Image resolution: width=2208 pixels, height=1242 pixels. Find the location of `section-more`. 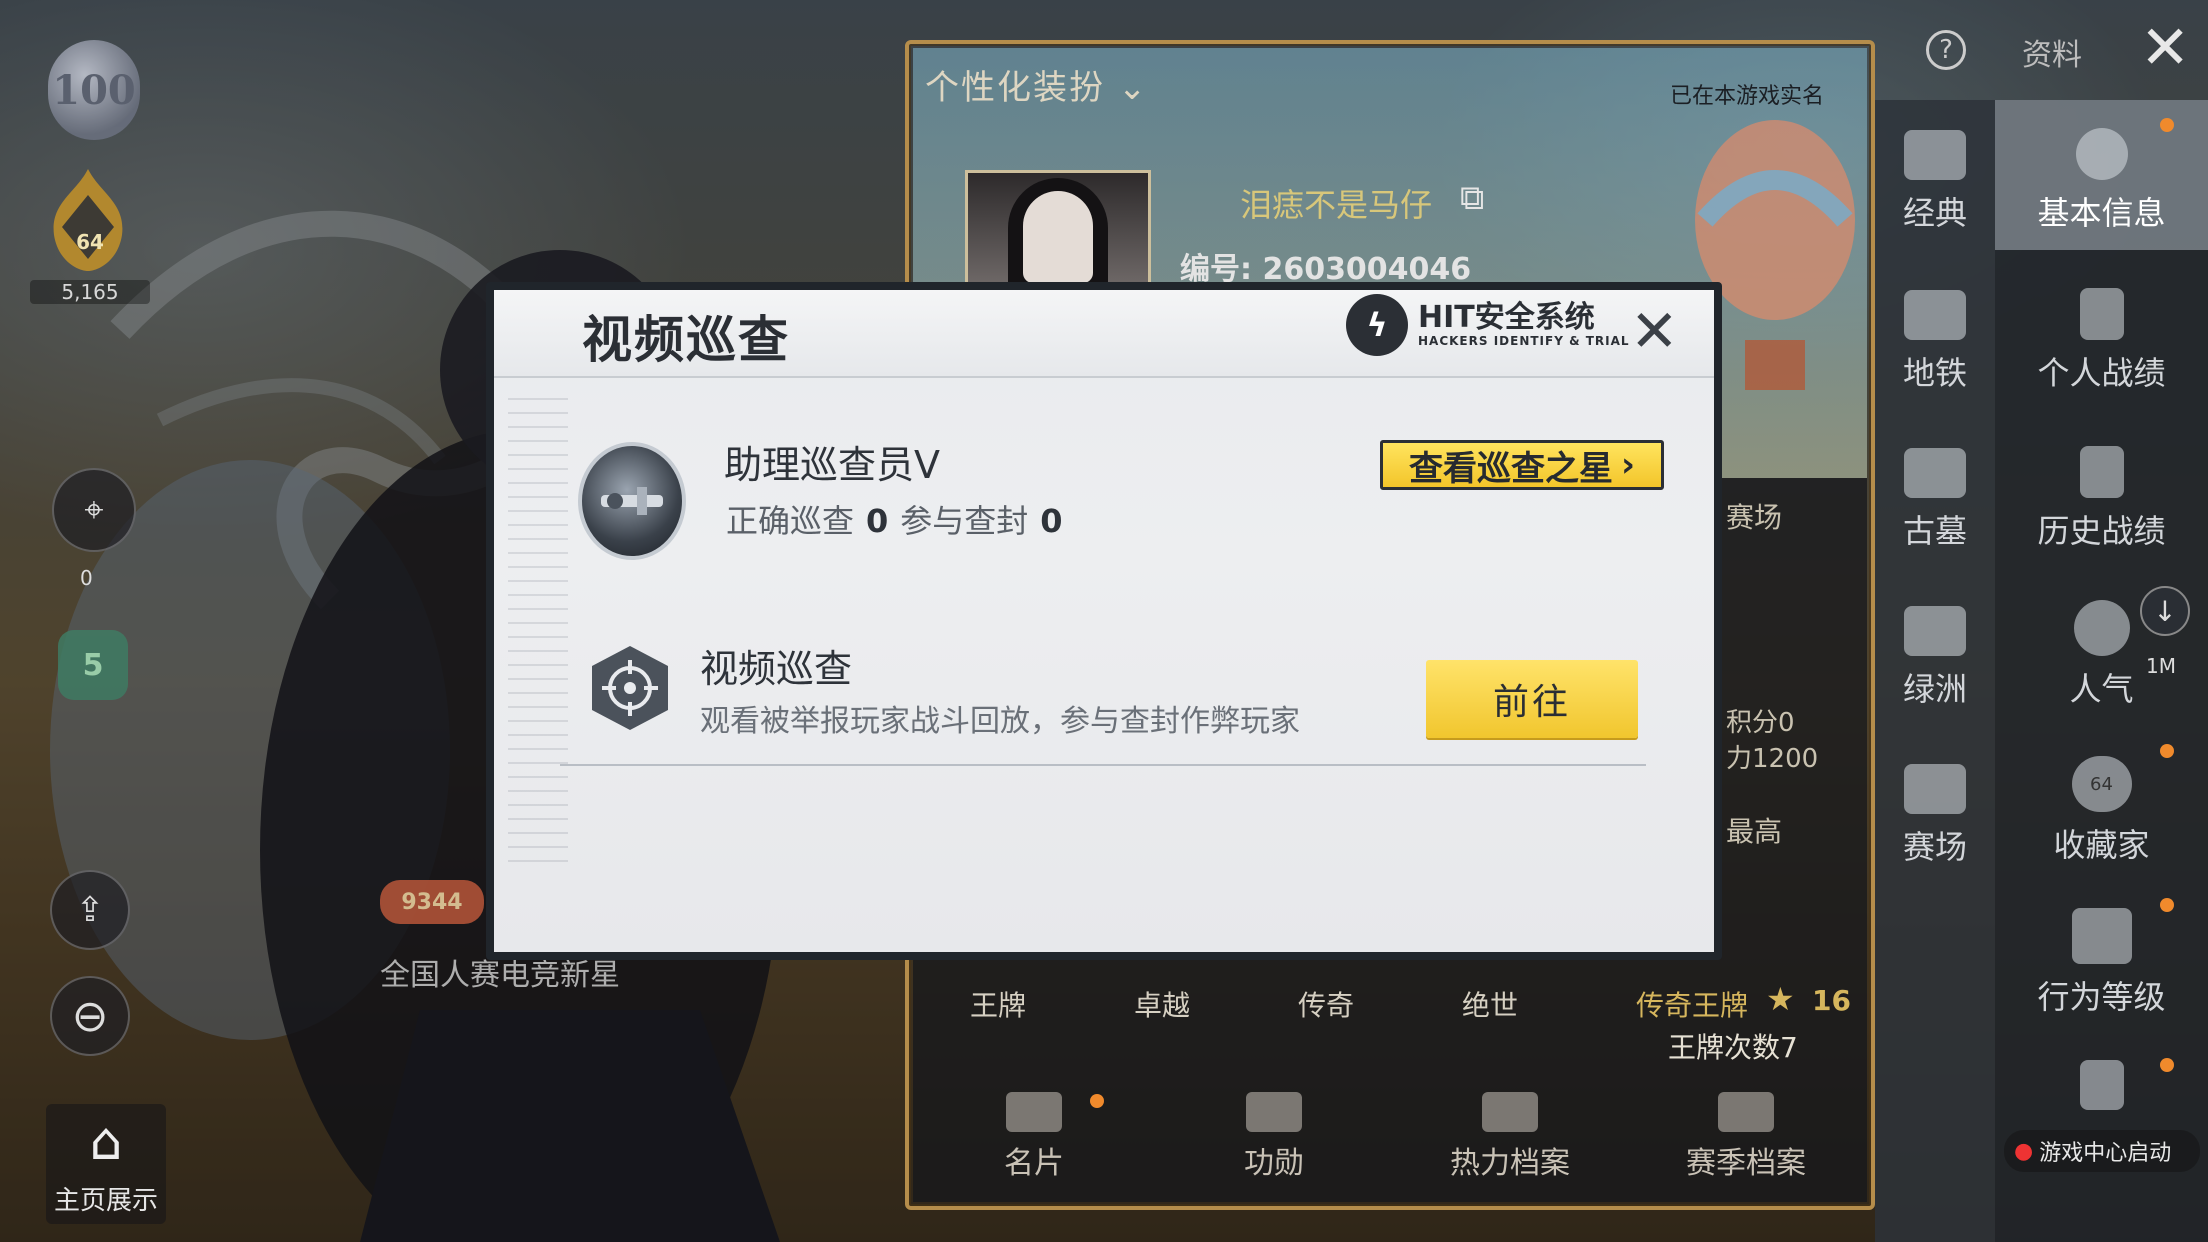

section-more is located at coordinates (2101, 1089).